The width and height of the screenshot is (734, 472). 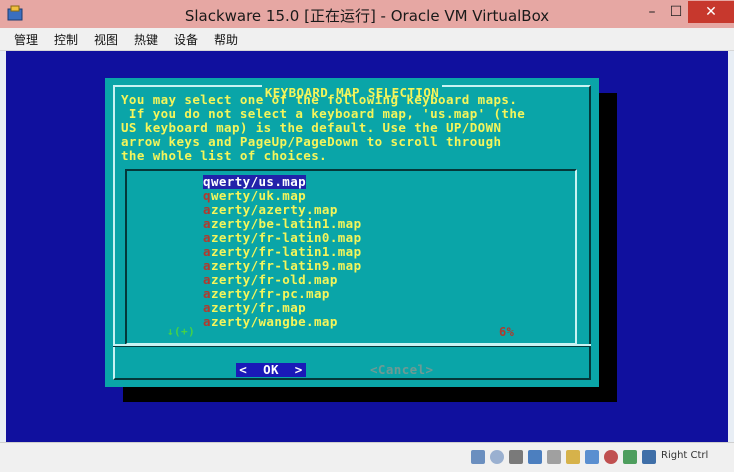 I want to click on status-bar: Right Ctrl, so click(x=367, y=457).